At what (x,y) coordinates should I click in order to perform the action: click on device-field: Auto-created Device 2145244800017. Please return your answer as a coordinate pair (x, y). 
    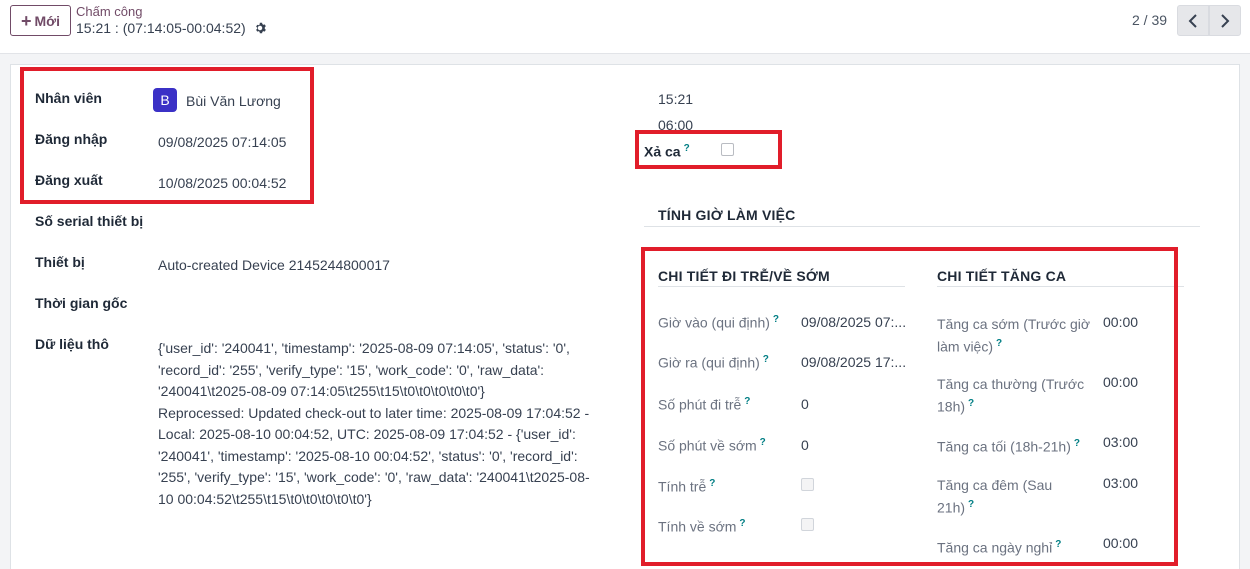
    Looking at the image, I should click on (274, 265).